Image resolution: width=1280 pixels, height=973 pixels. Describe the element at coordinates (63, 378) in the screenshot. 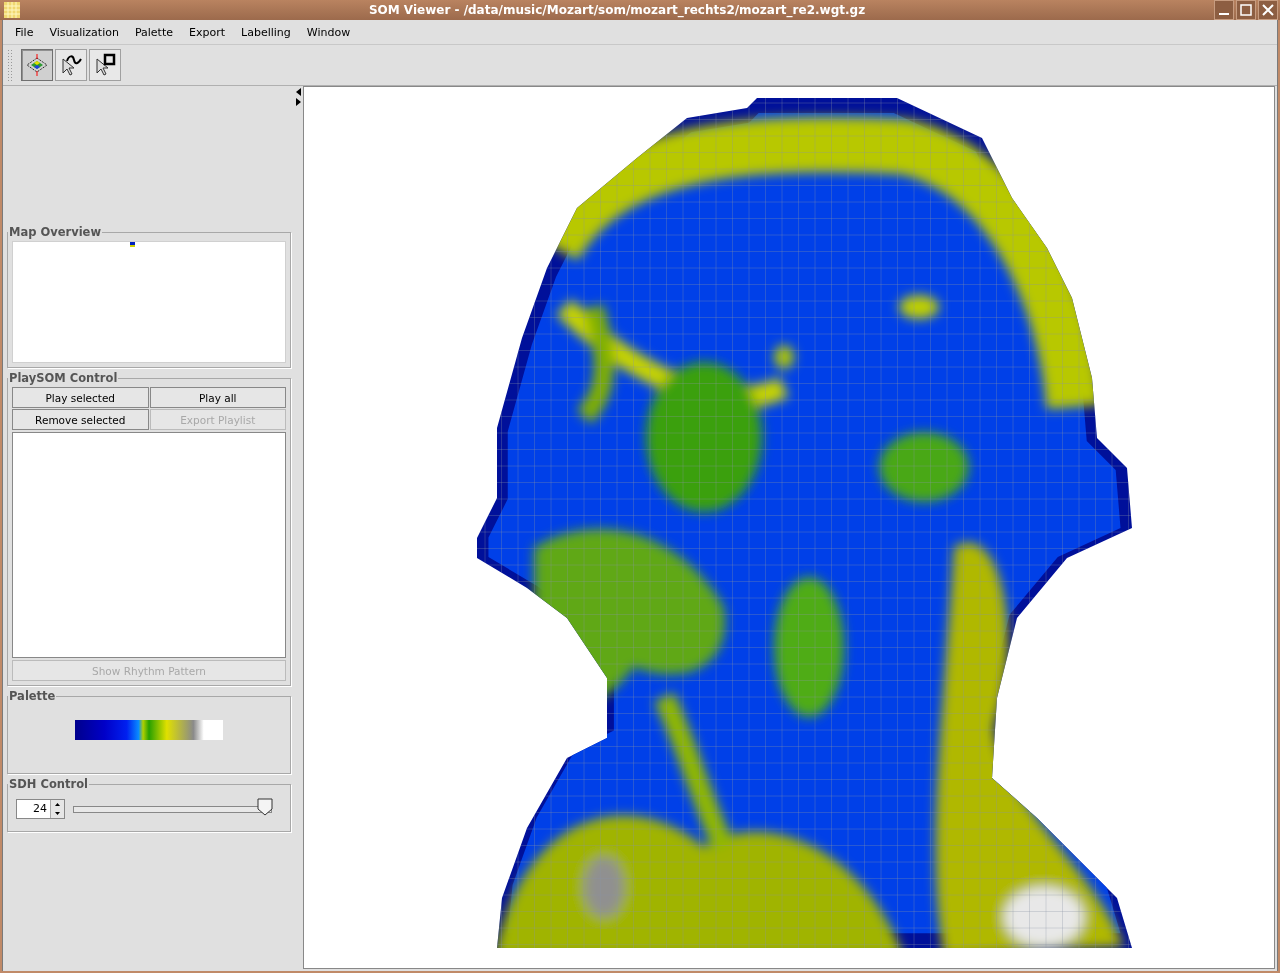

I see `panel-title: PlaySOM Control` at that location.